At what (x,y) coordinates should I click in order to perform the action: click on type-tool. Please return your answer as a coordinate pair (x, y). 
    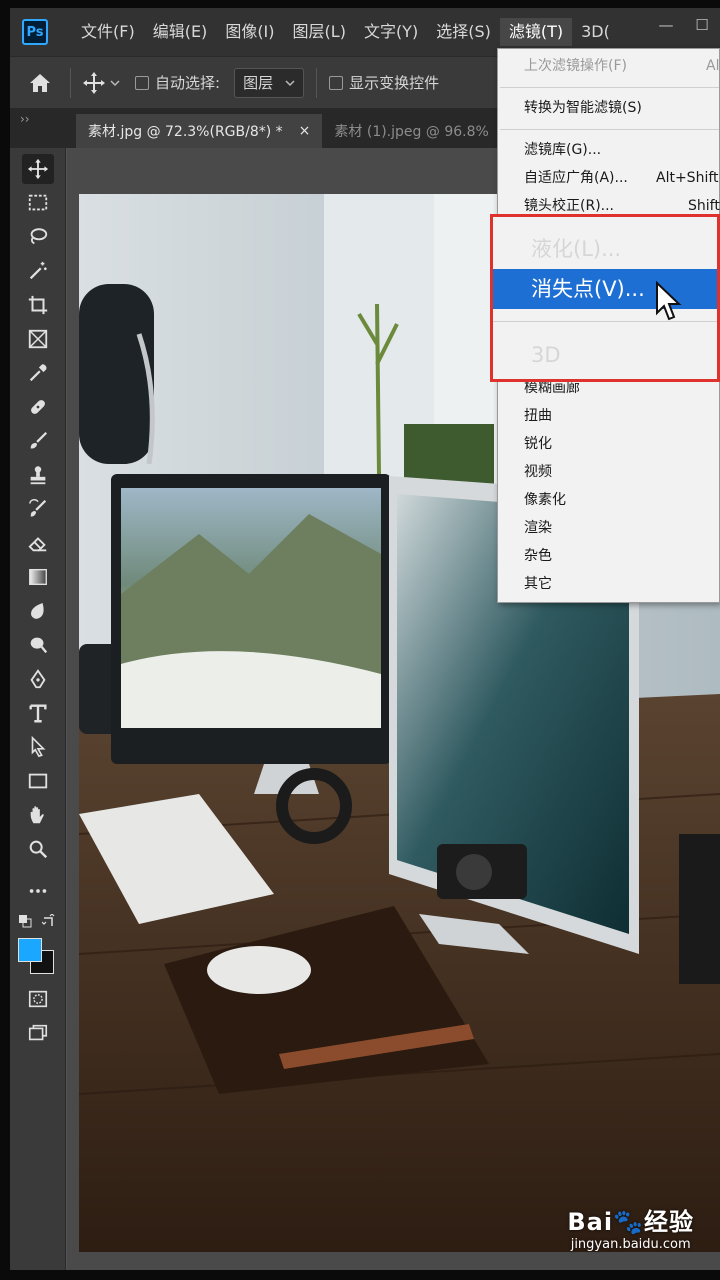
    Looking at the image, I should click on (38, 713).